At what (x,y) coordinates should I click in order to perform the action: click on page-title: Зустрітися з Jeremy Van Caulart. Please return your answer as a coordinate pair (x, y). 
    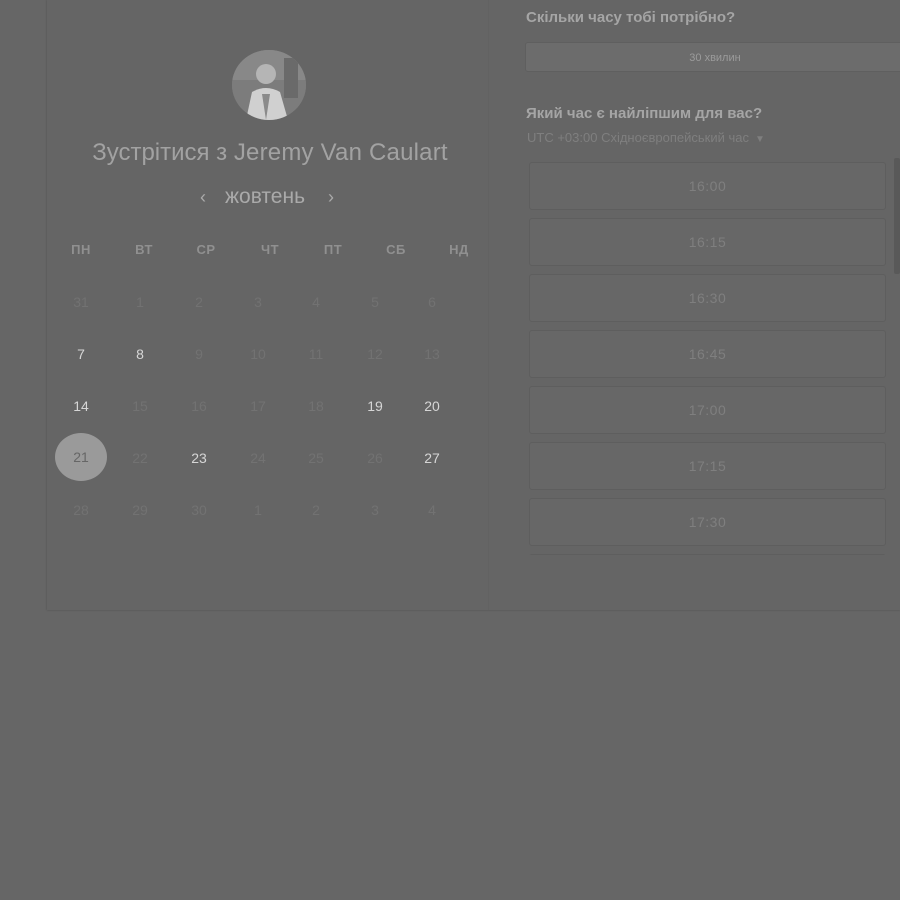
    Looking at the image, I should click on (270, 153).